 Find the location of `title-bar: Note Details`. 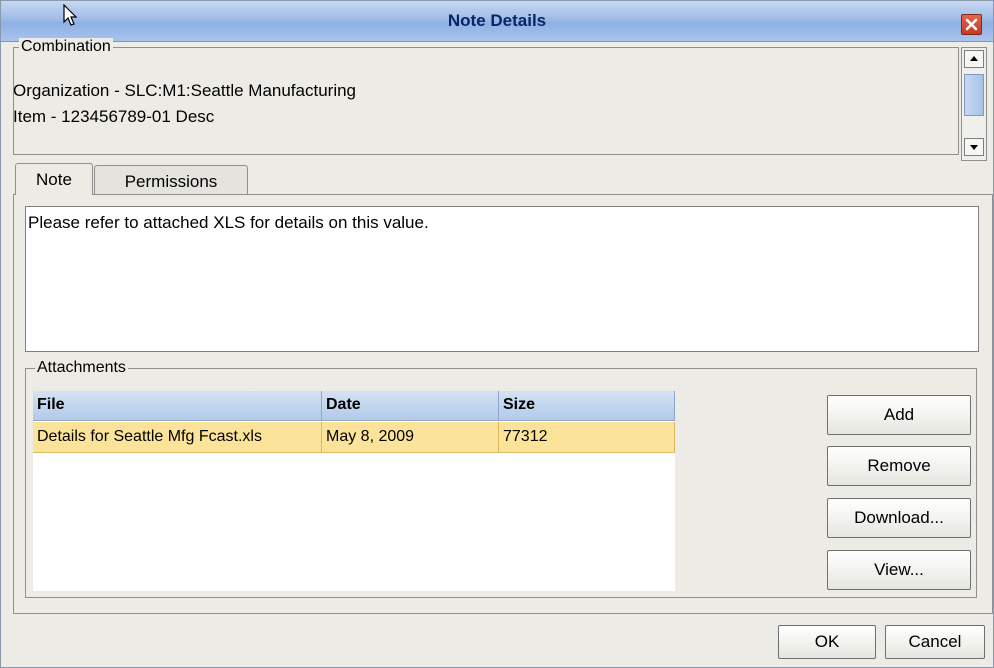

title-bar: Note Details is located at coordinates (497, 21).